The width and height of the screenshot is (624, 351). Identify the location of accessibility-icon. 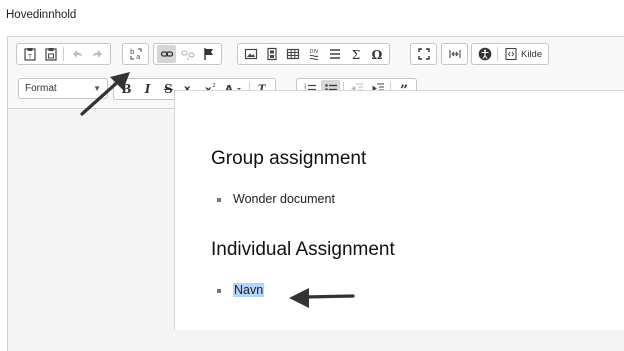
(484, 54).